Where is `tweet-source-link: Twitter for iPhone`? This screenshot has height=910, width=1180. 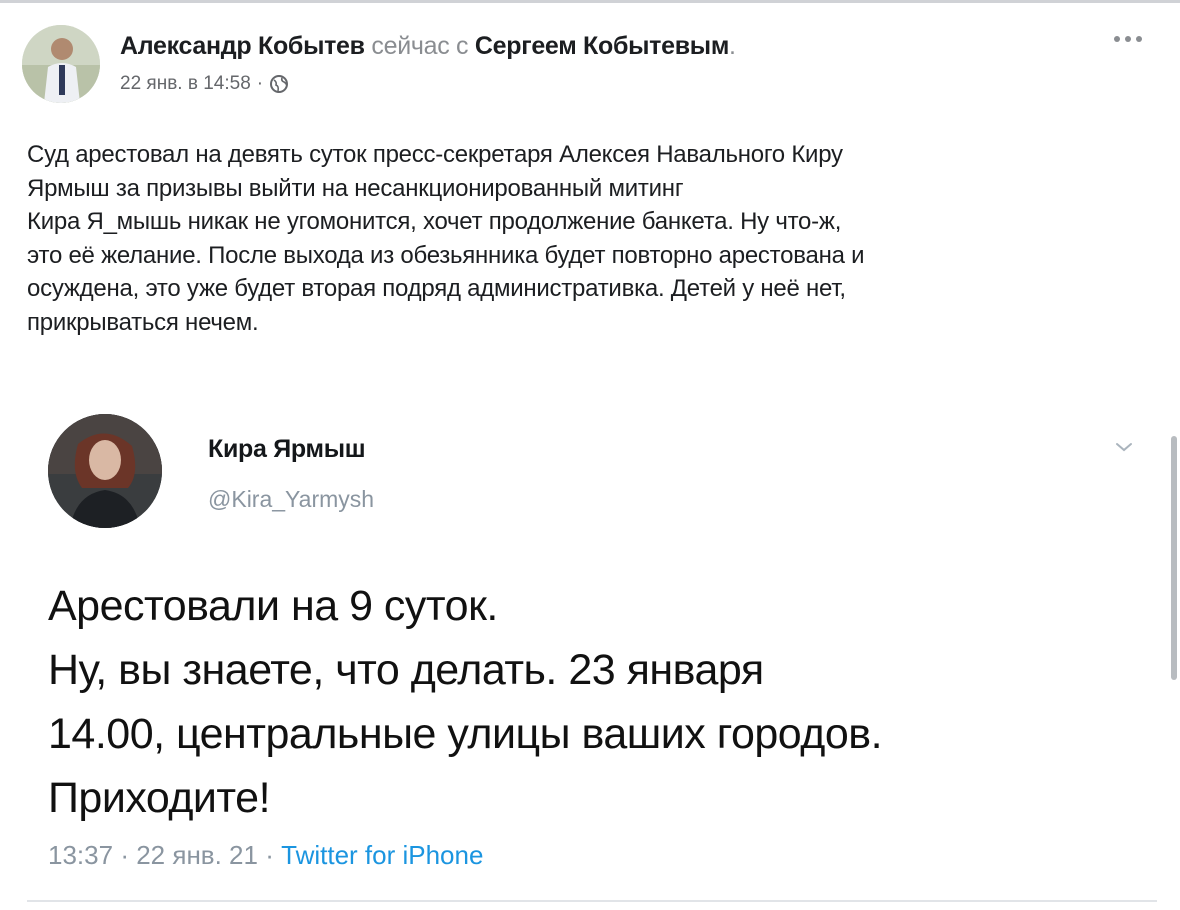
tweet-source-link: Twitter for iPhone is located at coordinates (382, 855).